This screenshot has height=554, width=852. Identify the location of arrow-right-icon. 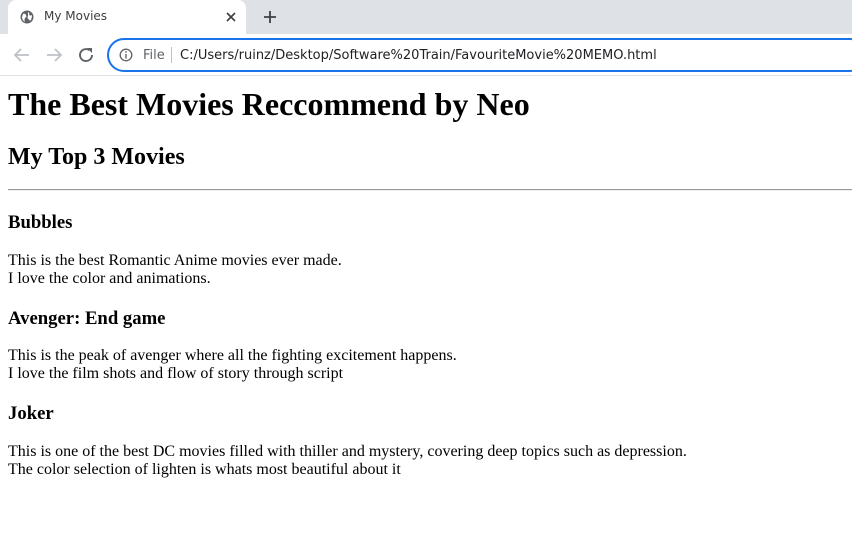
(54, 55).